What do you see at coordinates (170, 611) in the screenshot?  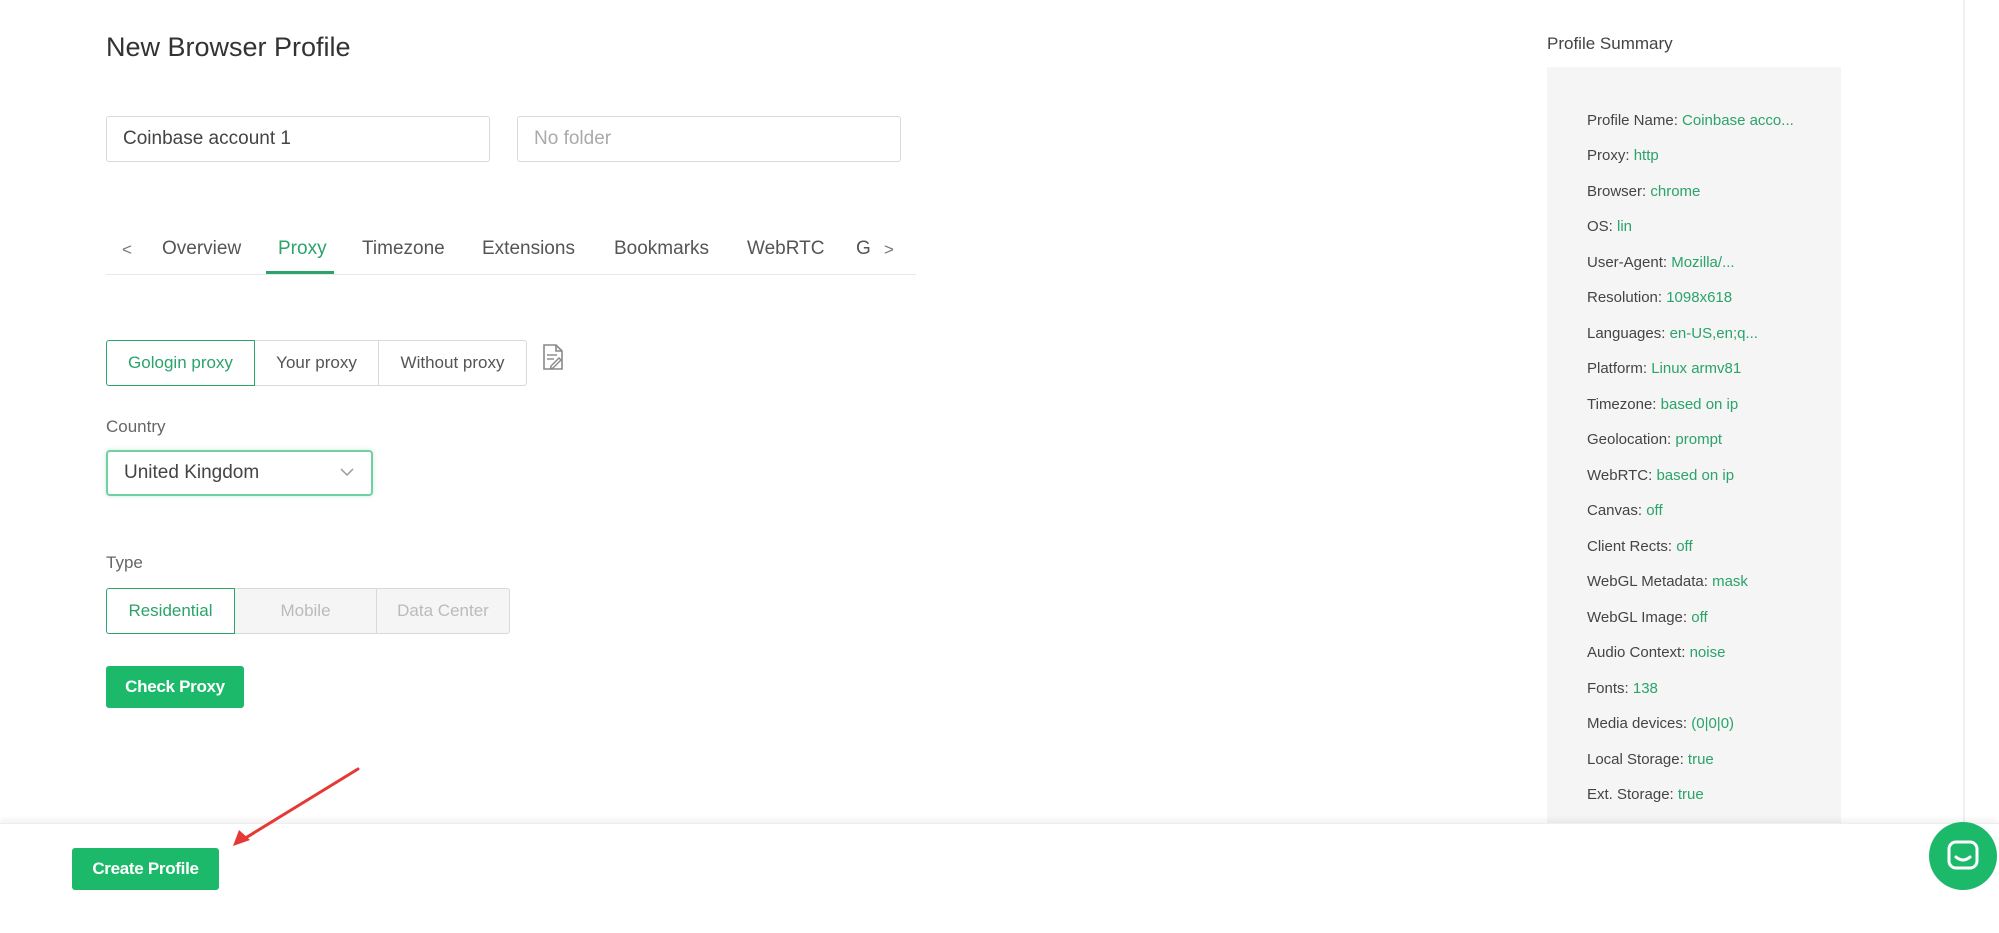 I see `type-residential: Residential` at bounding box center [170, 611].